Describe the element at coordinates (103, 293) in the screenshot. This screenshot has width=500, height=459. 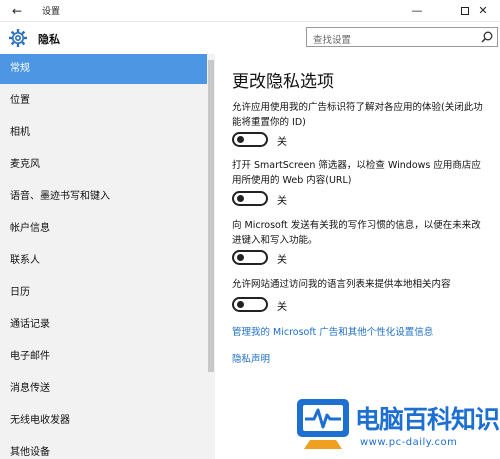
I see `sidebar-item-calendar: 日历` at that location.